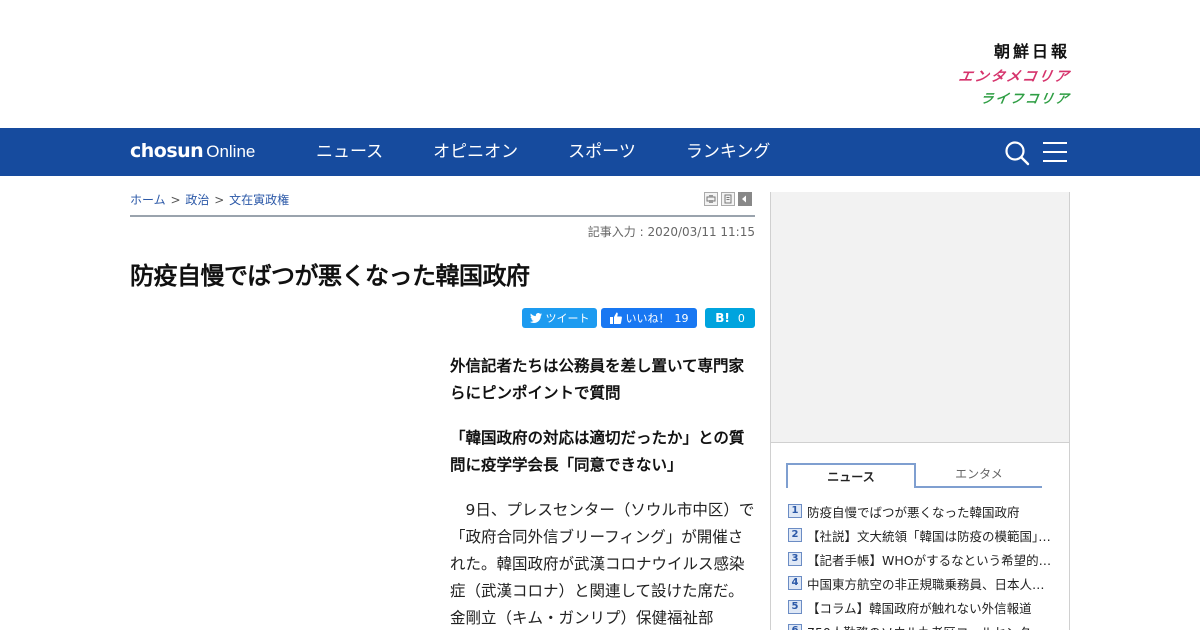 The width and height of the screenshot is (1200, 630). Describe the element at coordinates (671, 232) in the screenshot. I see `article-dateline: 記事入力 : 2020/03/11 11:15` at that location.